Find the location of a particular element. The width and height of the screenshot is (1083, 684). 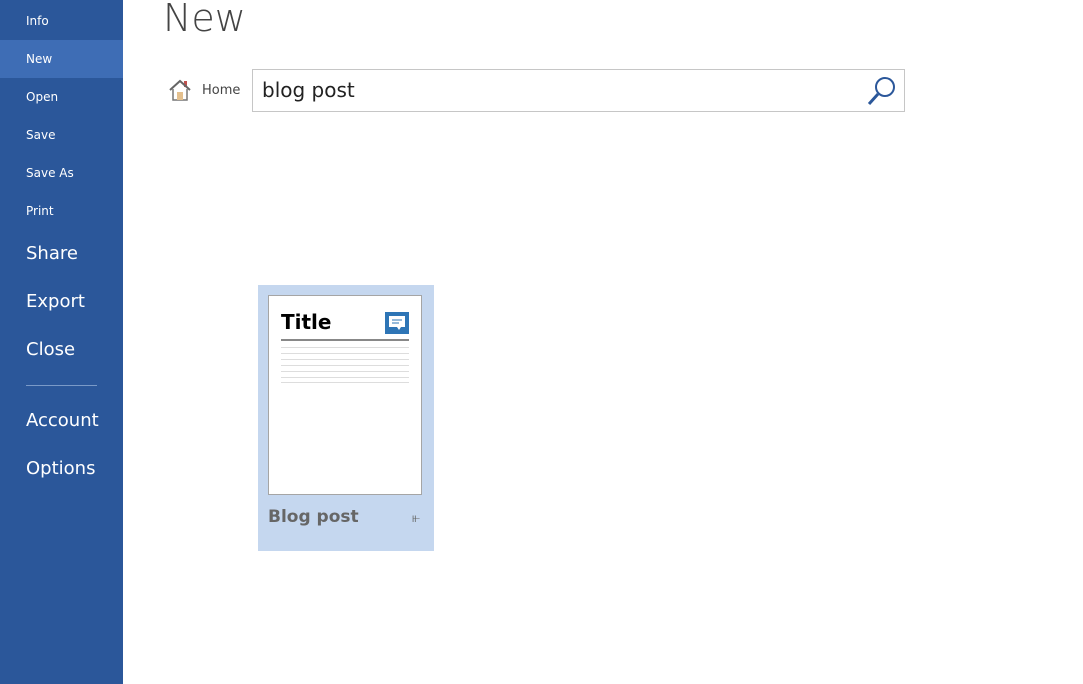

page-title: New is located at coordinates (204, 20).